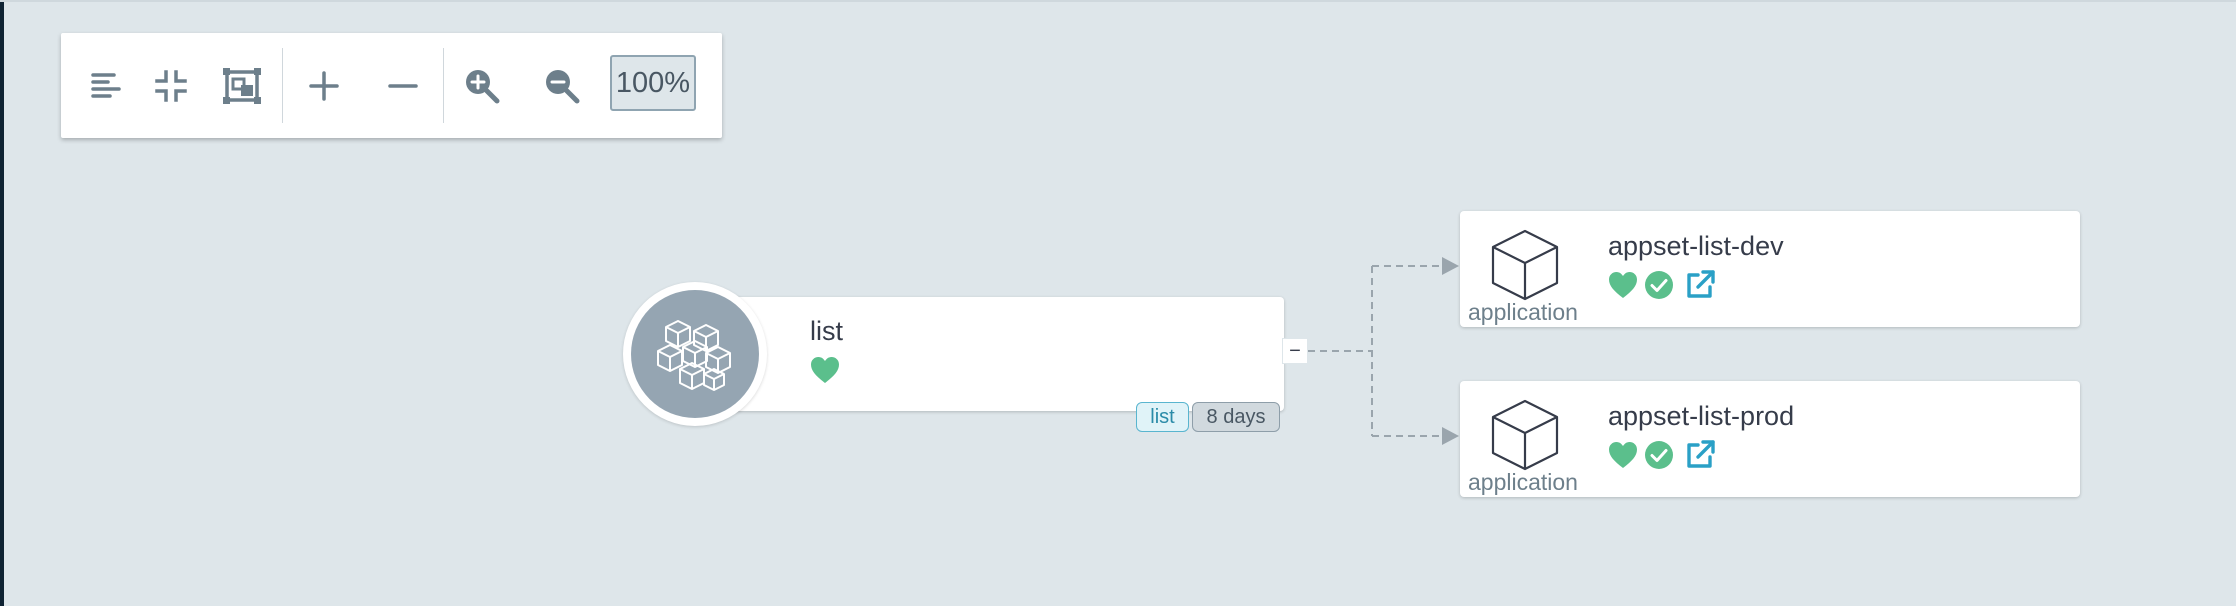 The height and width of the screenshot is (606, 2236). I want to click on node-tag-name: list, so click(1162, 417).